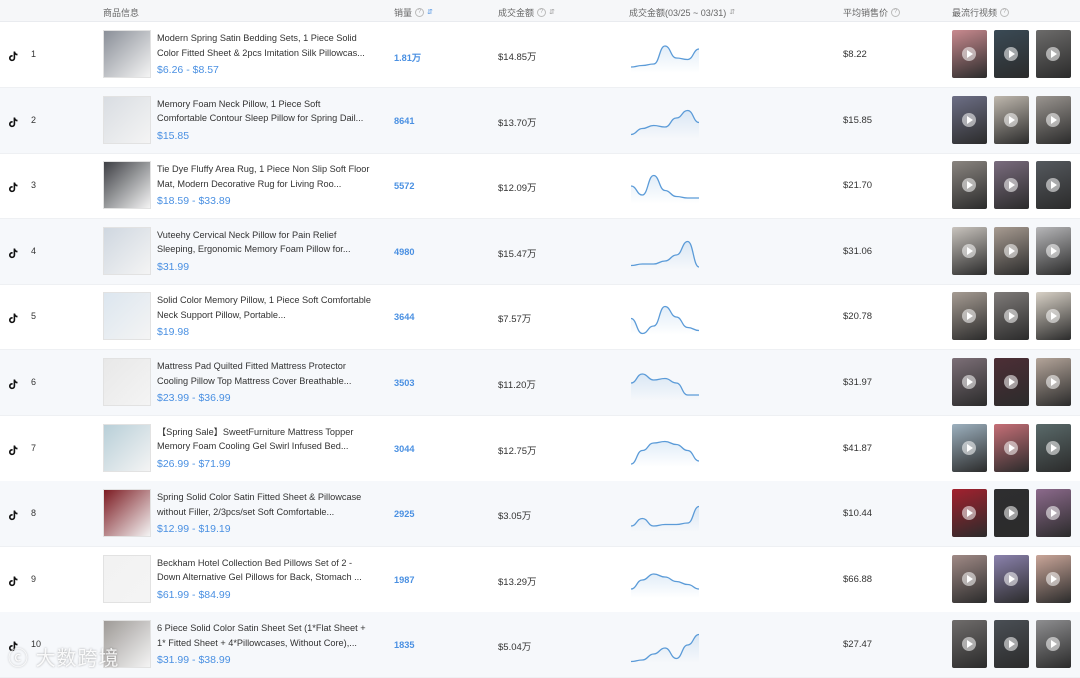 The image size is (1080, 678). What do you see at coordinates (858, 120) in the screenshot?
I see `avg-price-value: $15.85` at bounding box center [858, 120].